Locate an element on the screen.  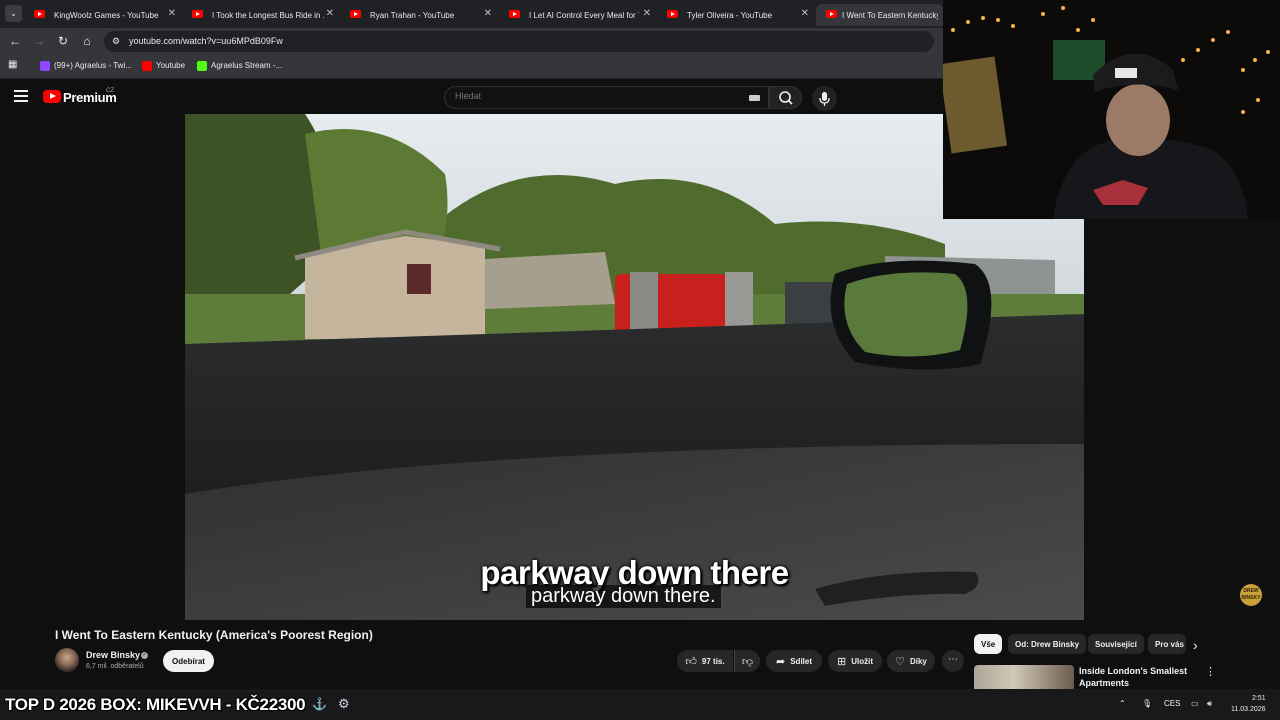
chip-for-you: Pro vás is located at coordinates (1167, 644).